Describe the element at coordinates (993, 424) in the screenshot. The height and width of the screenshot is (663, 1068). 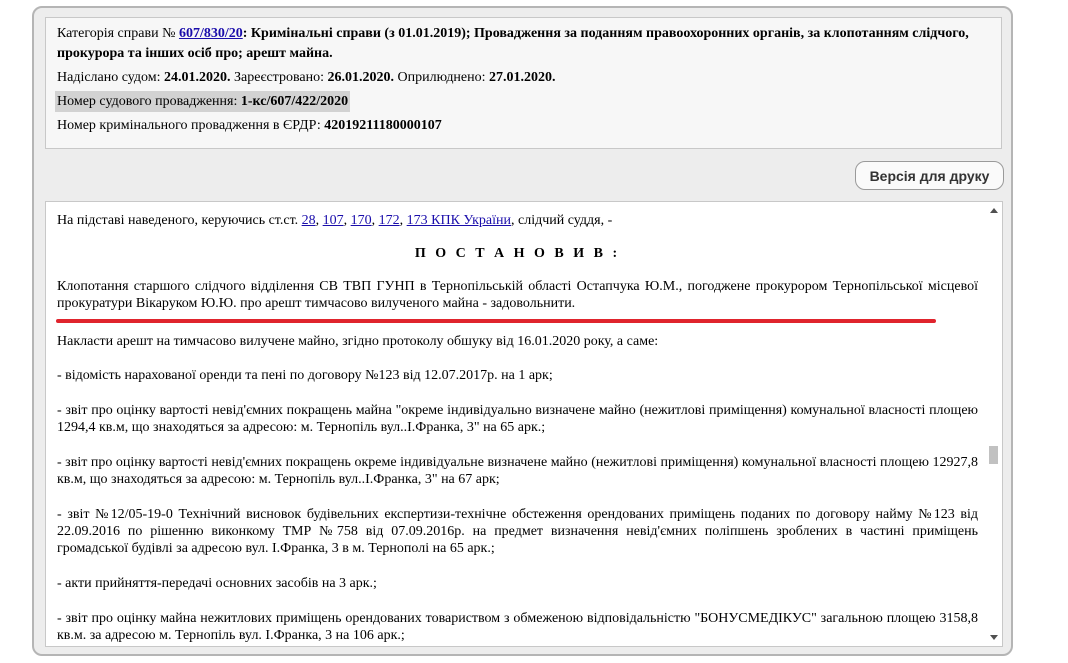
I see `vertical-scrollbar` at that location.